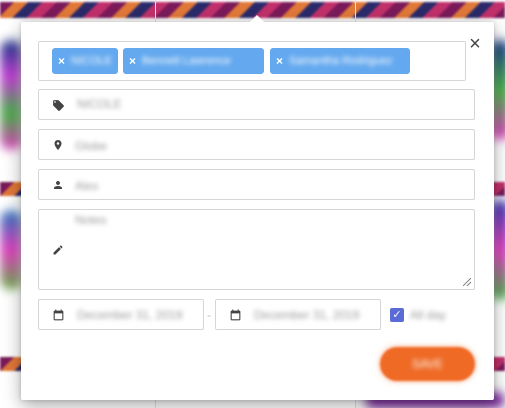 The height and width of the screenshot is (408, 505). I want to click on chip-label: Samantha Rodriguez, so click(341, 61).